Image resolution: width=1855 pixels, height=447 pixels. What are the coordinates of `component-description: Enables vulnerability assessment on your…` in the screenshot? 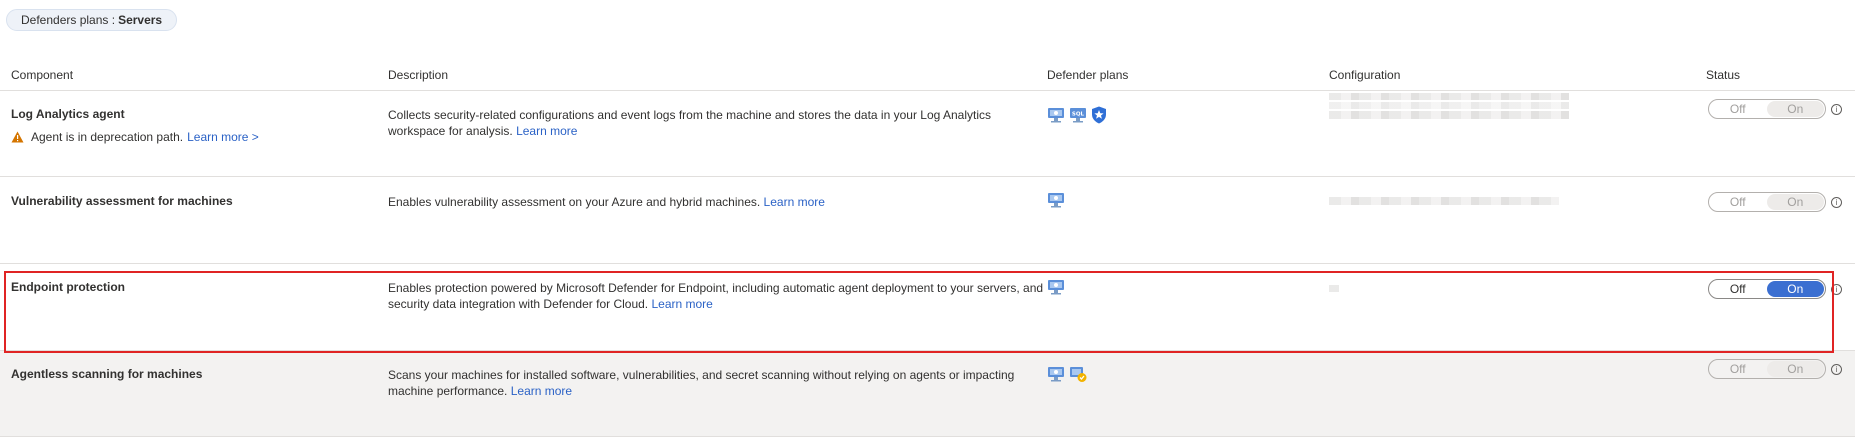 It's located at (718, 202).